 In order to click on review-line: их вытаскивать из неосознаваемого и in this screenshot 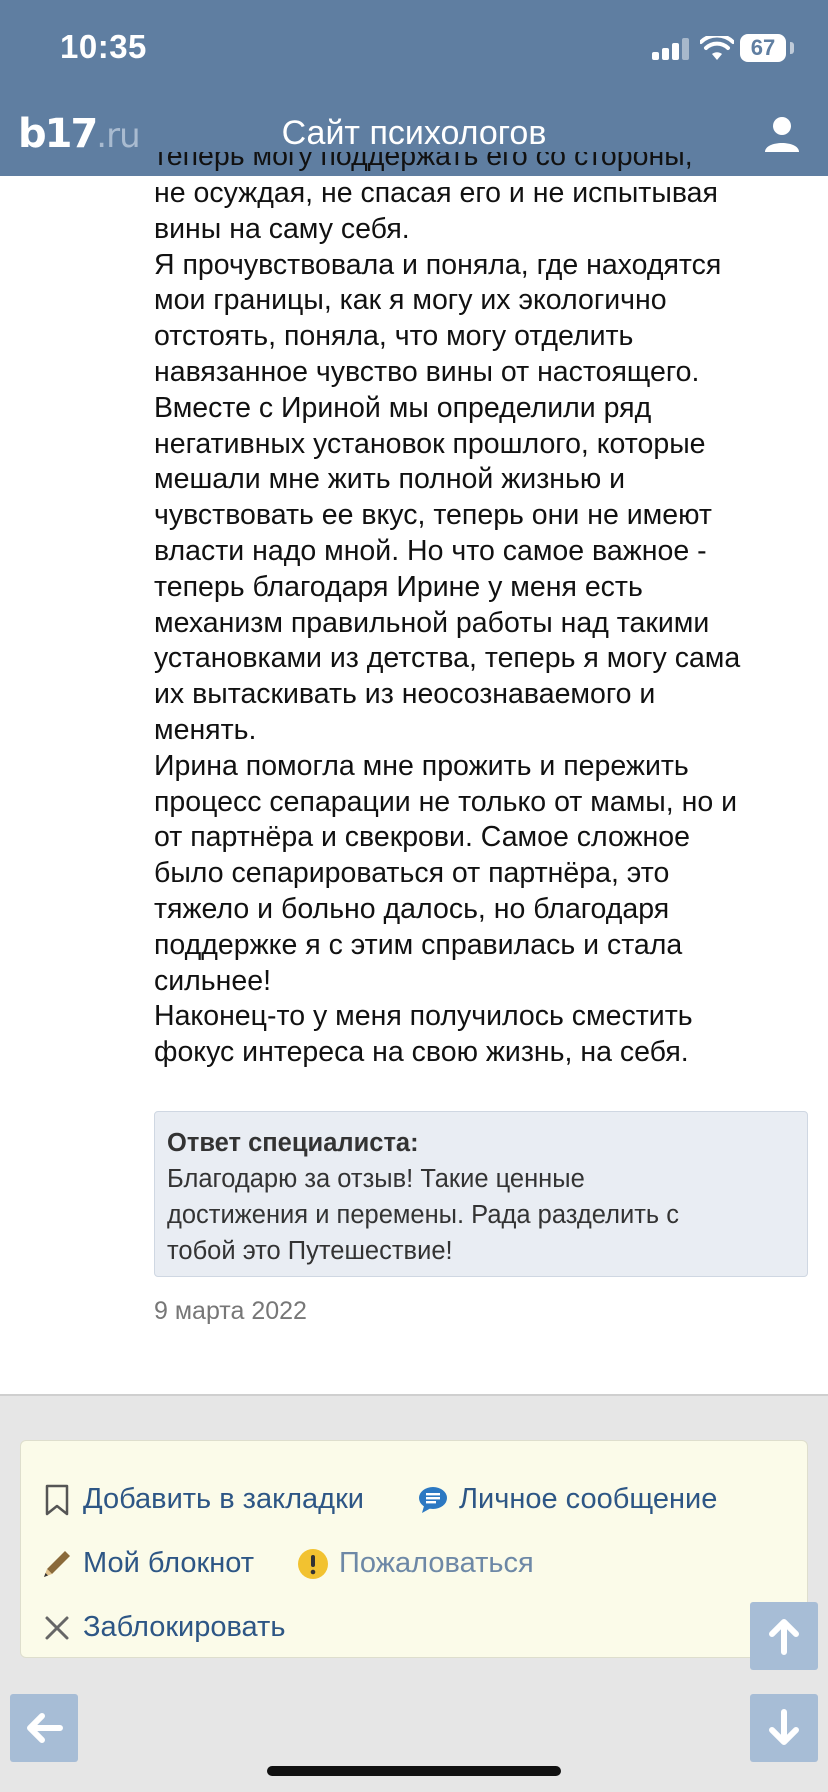, I will do `click(405, 694)`.